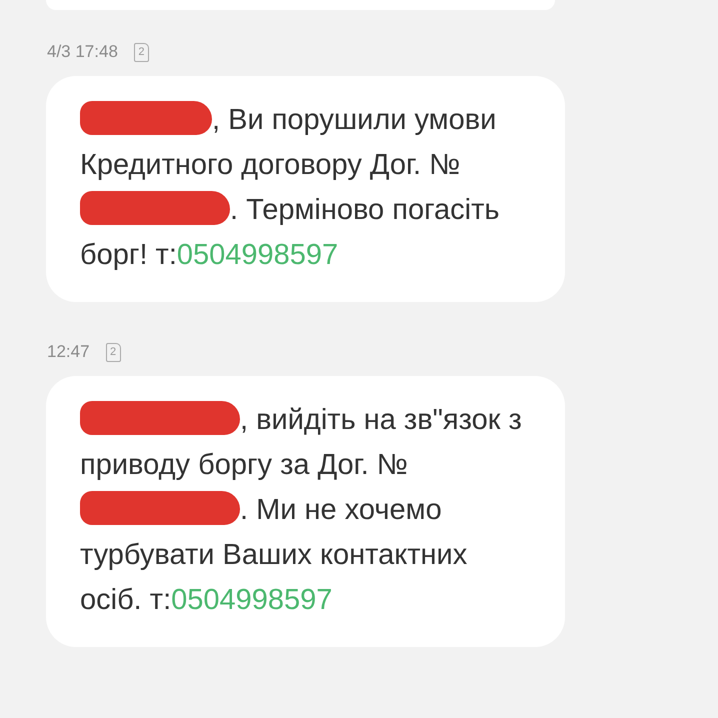 Image resolution: width=718 pixels, height=718 pixels. What do you see at coordinates (82, 52) in the screenshot?
I see `message-time: 4/3 17:48` at bounding box center [82, 52].